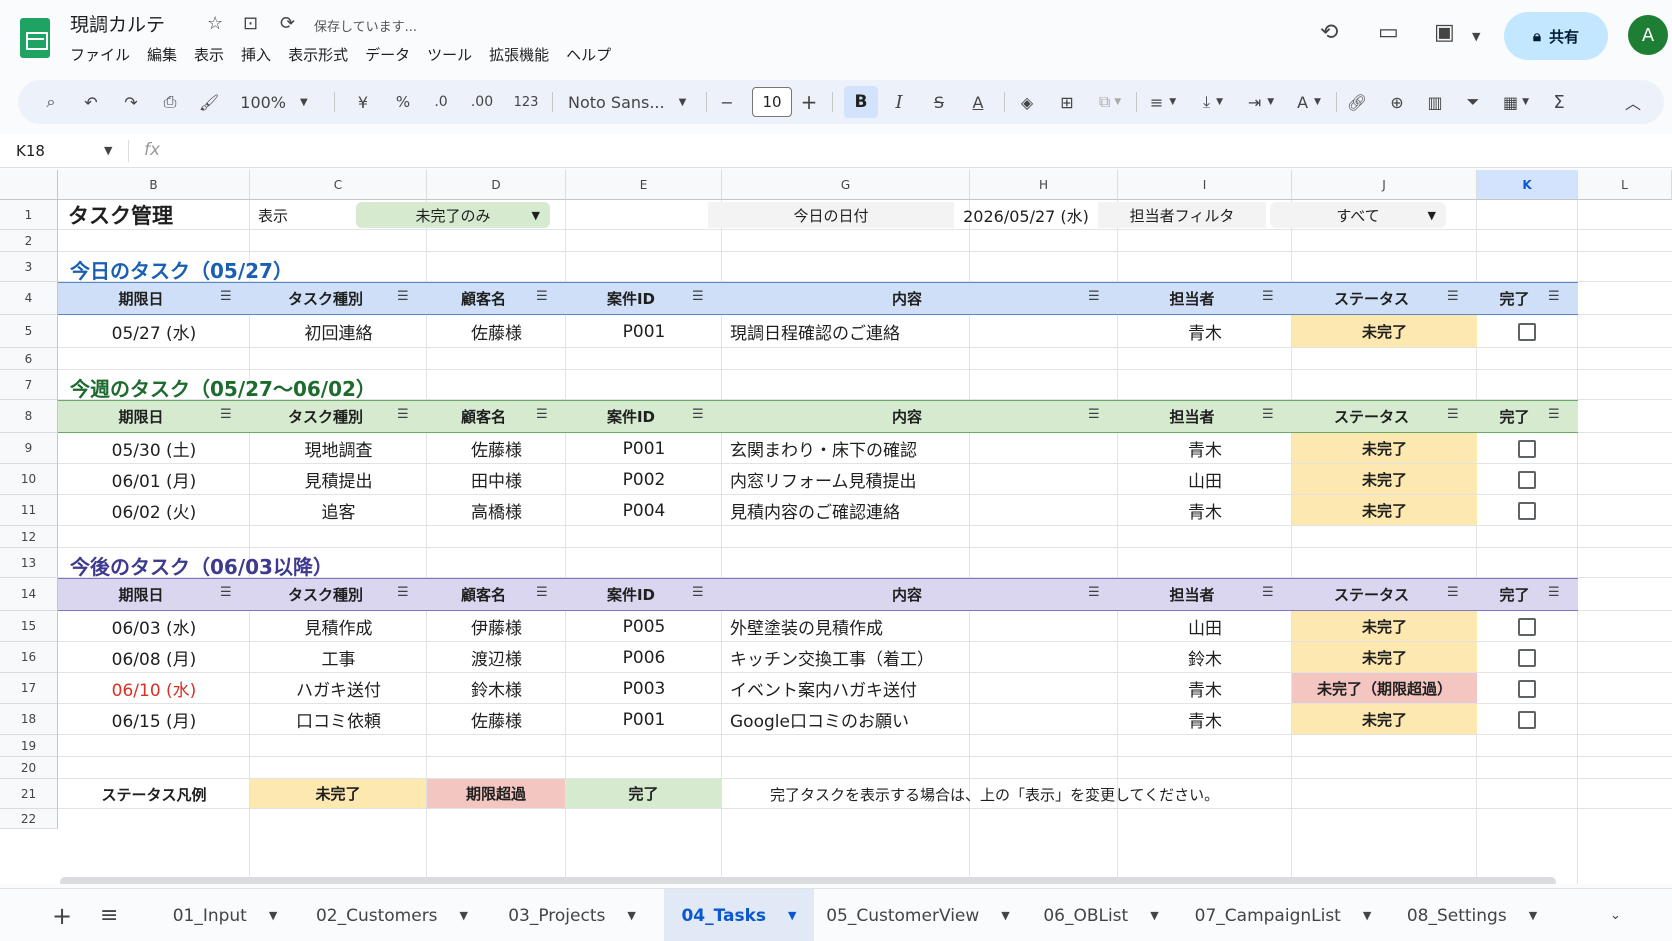 This screenshot has height=941, width=1672. Describe the element at coordinates (483, 416) in the screenshot. I see `column-header-cell: 顧客名` at that location.